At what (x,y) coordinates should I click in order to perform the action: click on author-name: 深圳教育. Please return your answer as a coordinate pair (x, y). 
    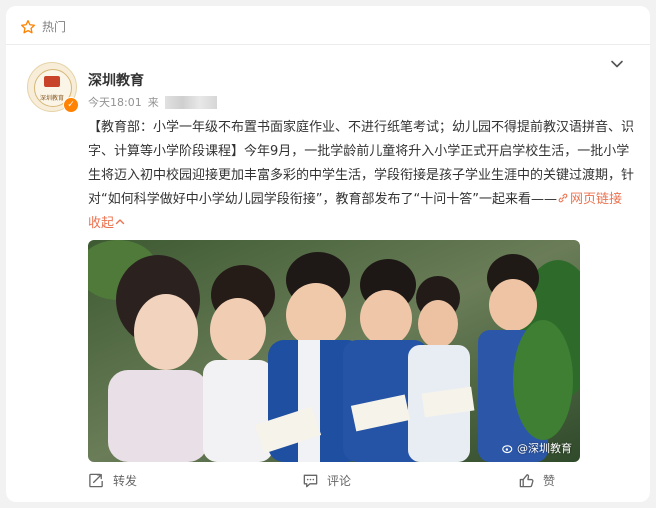
    Looking at the image, I should click on (116, 80).